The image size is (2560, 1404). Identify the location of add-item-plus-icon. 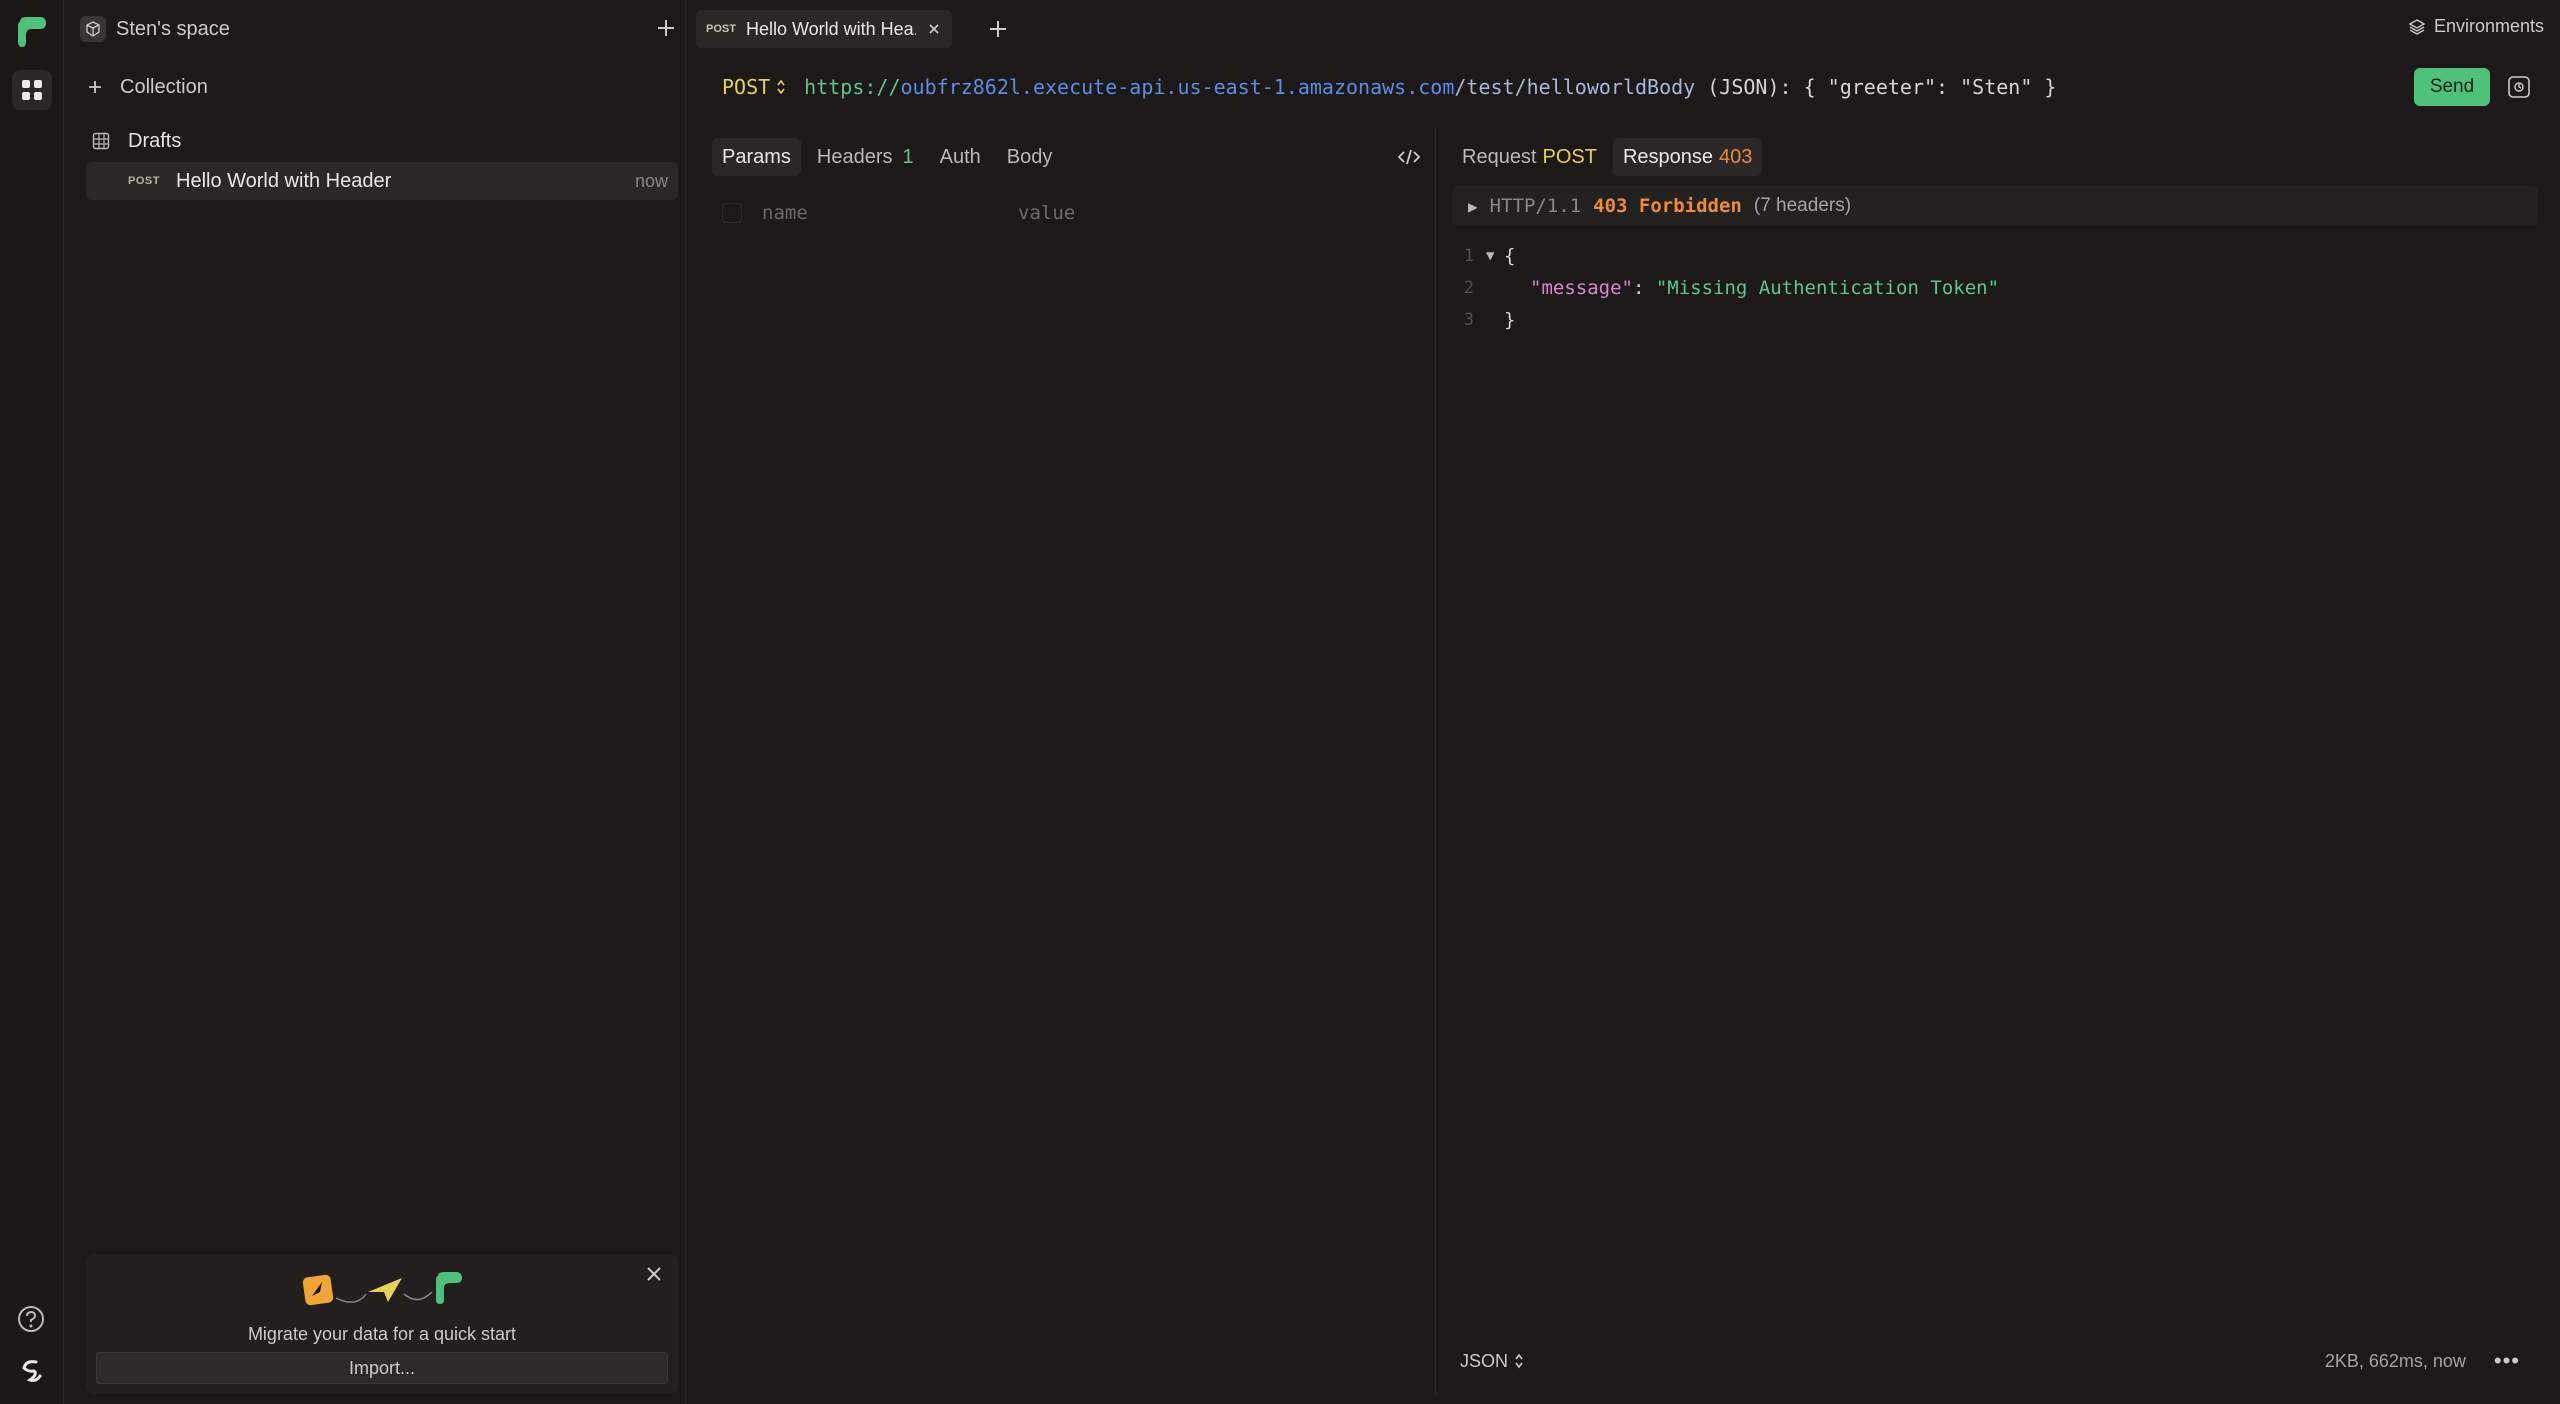
(666, 28).